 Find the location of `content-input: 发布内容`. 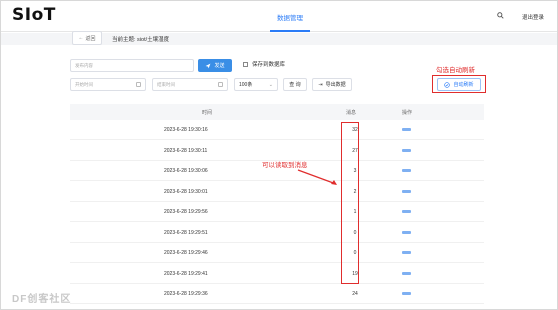

content-input: 发布内容 is located at coordinates (132, 65).